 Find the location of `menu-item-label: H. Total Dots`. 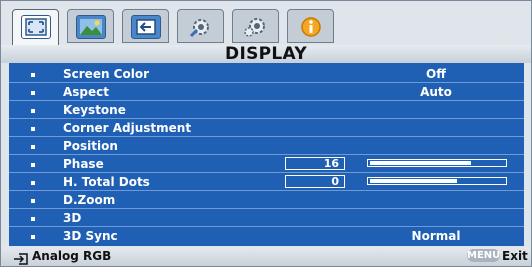

menu-item-label: H. Total Dots is located at coordinates (106, 182).